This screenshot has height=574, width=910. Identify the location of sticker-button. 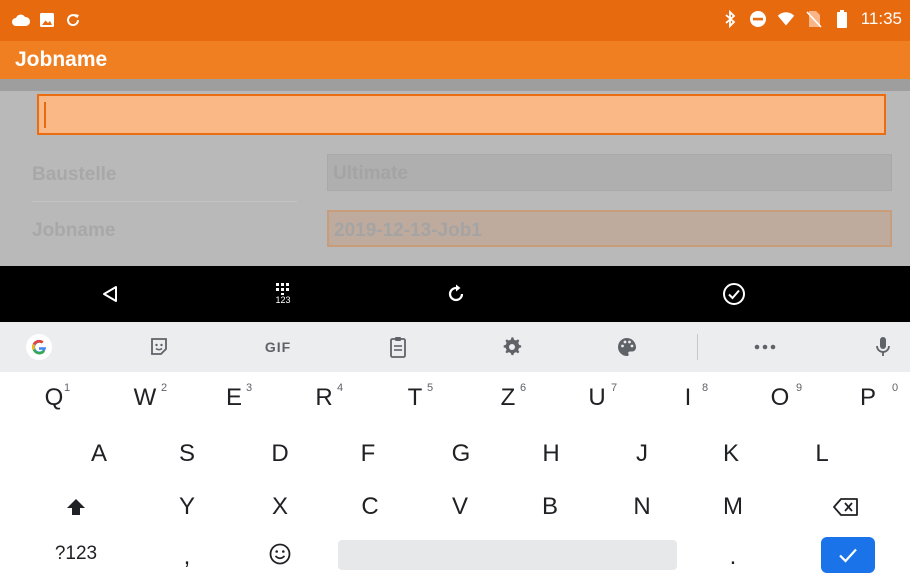
(159, 347).